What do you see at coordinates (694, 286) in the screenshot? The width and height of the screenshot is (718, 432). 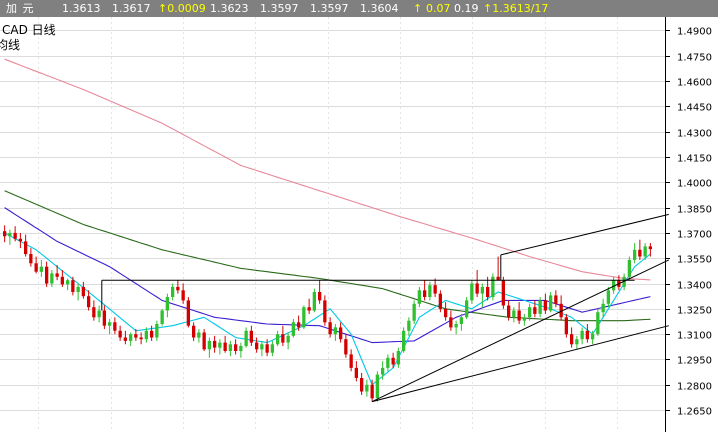 I see `axis-tick-label: 1.3400` at bounding box center [694, 286].